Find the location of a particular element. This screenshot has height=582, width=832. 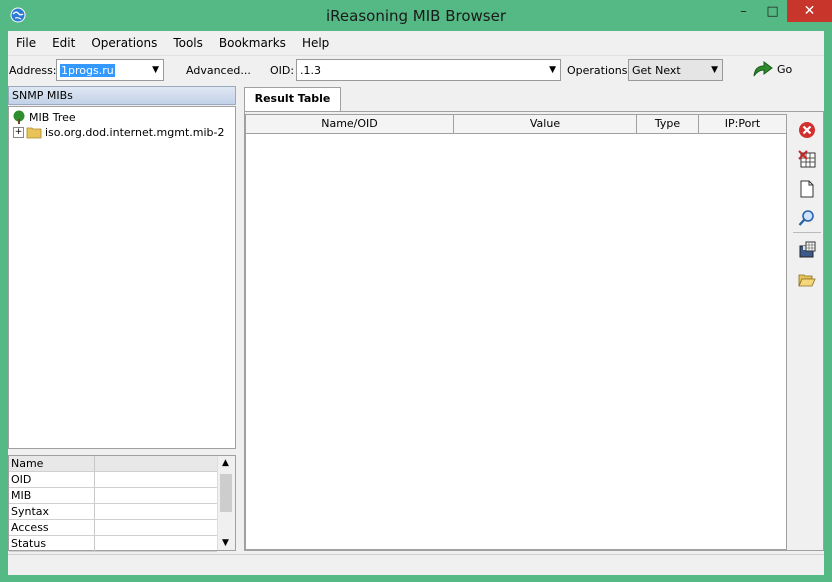

minimize-button: – is located at coordinates (743, 11).